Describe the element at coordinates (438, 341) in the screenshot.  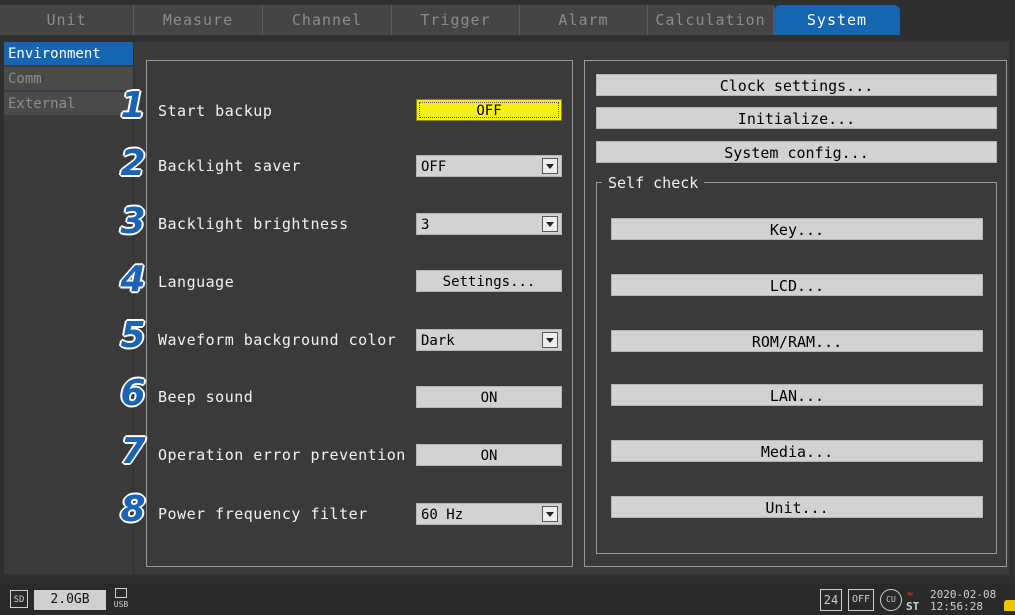
I see `select-value: Dark` at that location.